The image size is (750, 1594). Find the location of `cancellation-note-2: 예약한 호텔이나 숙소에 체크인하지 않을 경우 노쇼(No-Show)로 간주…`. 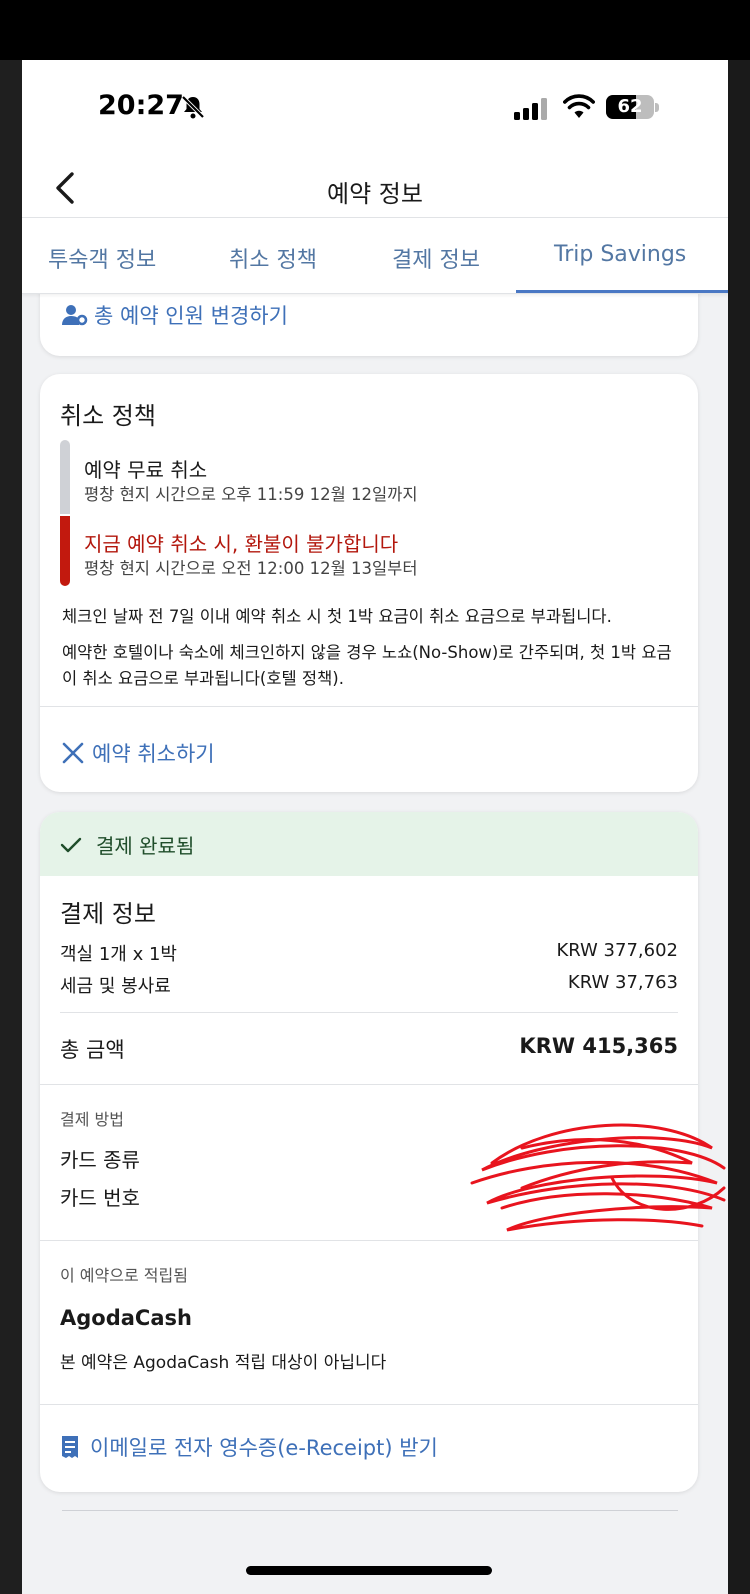

cancellation-note-2: 예약한 호텔이나 숙소에 체크인하지 않을 경우 노쇼(No-Show)로 간주… is located at coordinates (367, 665).